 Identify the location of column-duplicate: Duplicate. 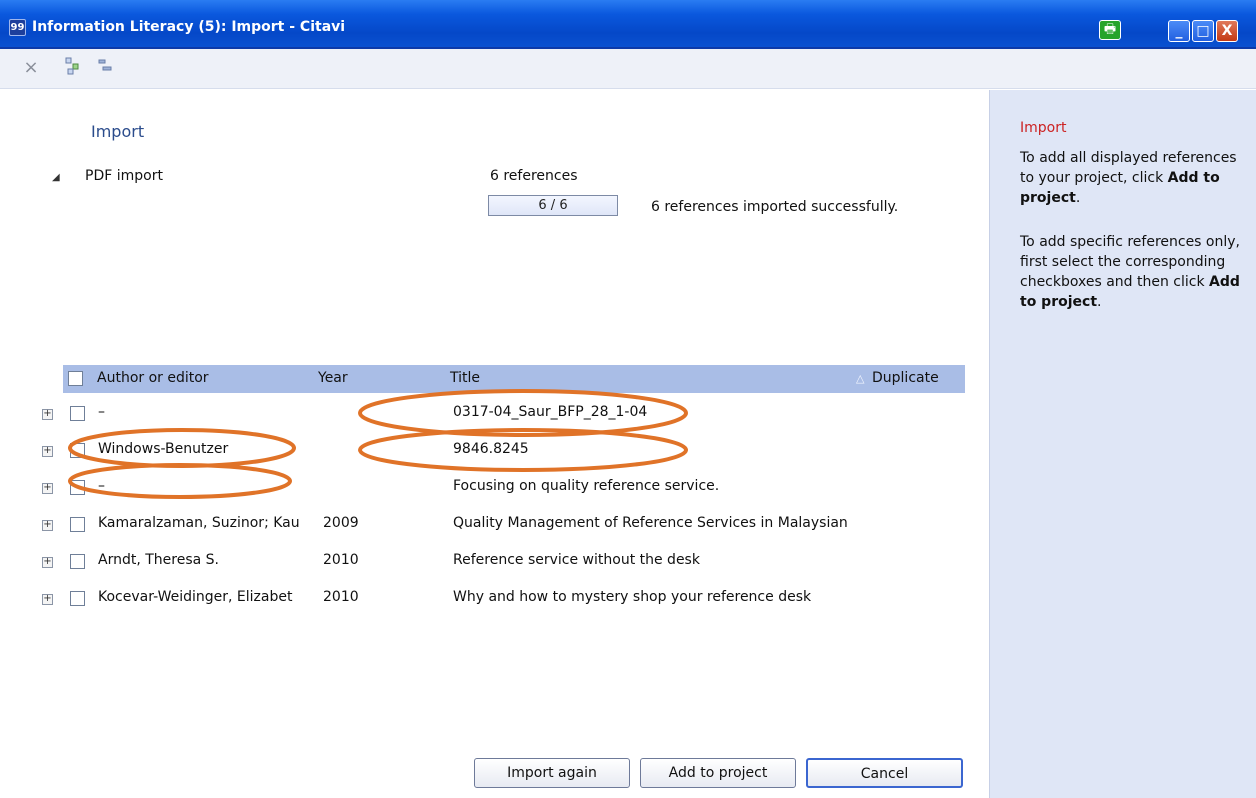
(905, 378).